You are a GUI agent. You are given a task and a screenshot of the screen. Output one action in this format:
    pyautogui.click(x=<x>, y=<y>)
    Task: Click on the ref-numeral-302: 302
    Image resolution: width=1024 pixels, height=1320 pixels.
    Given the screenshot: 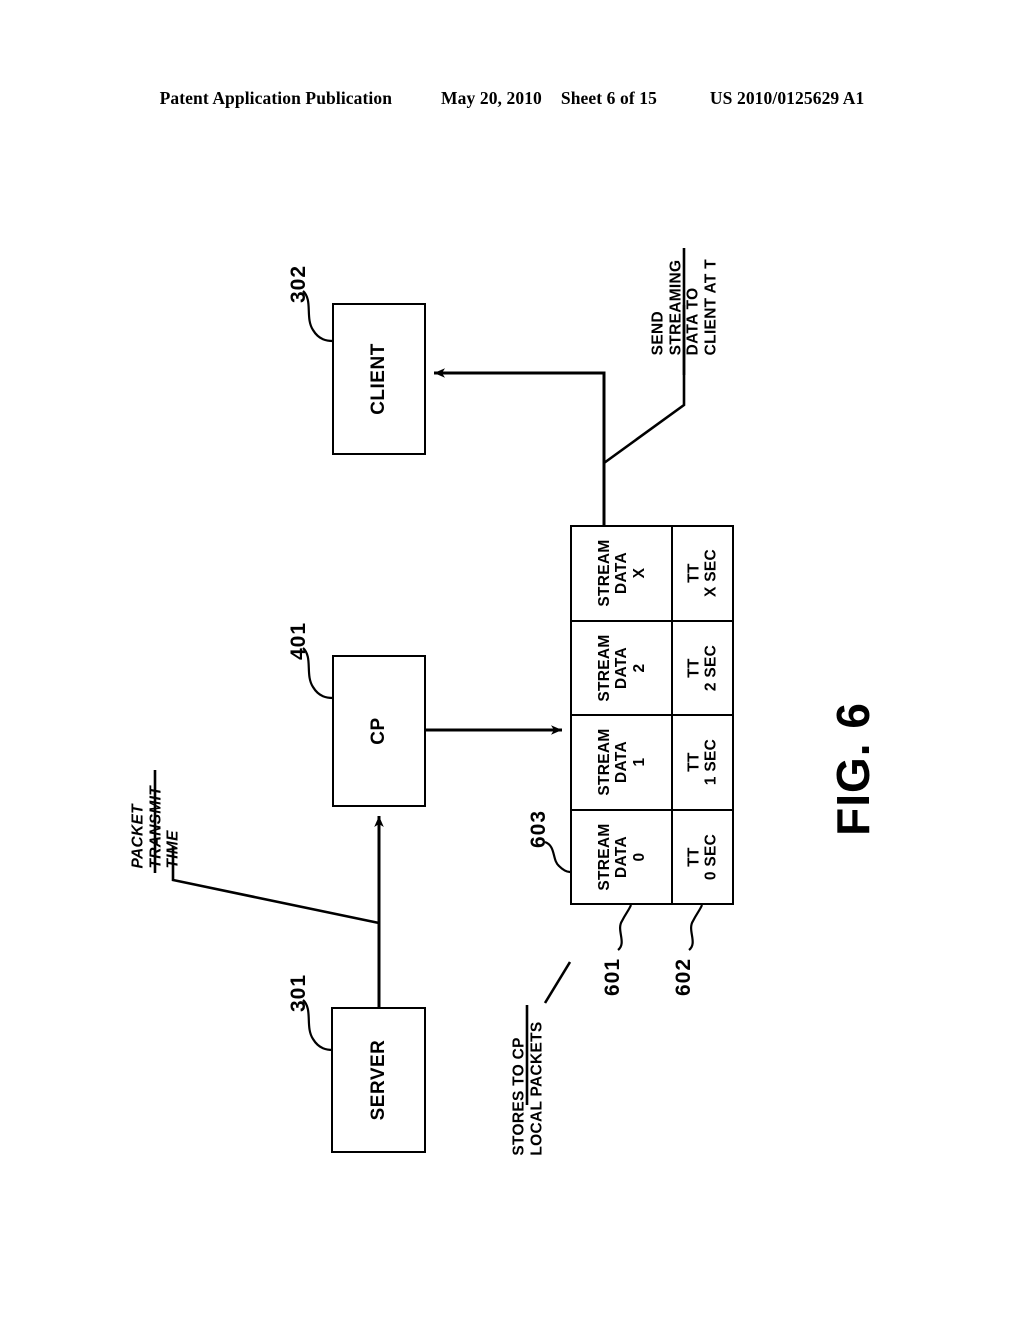 What is the action you would take?
    pyautogui.click(x=299, y=284)
    